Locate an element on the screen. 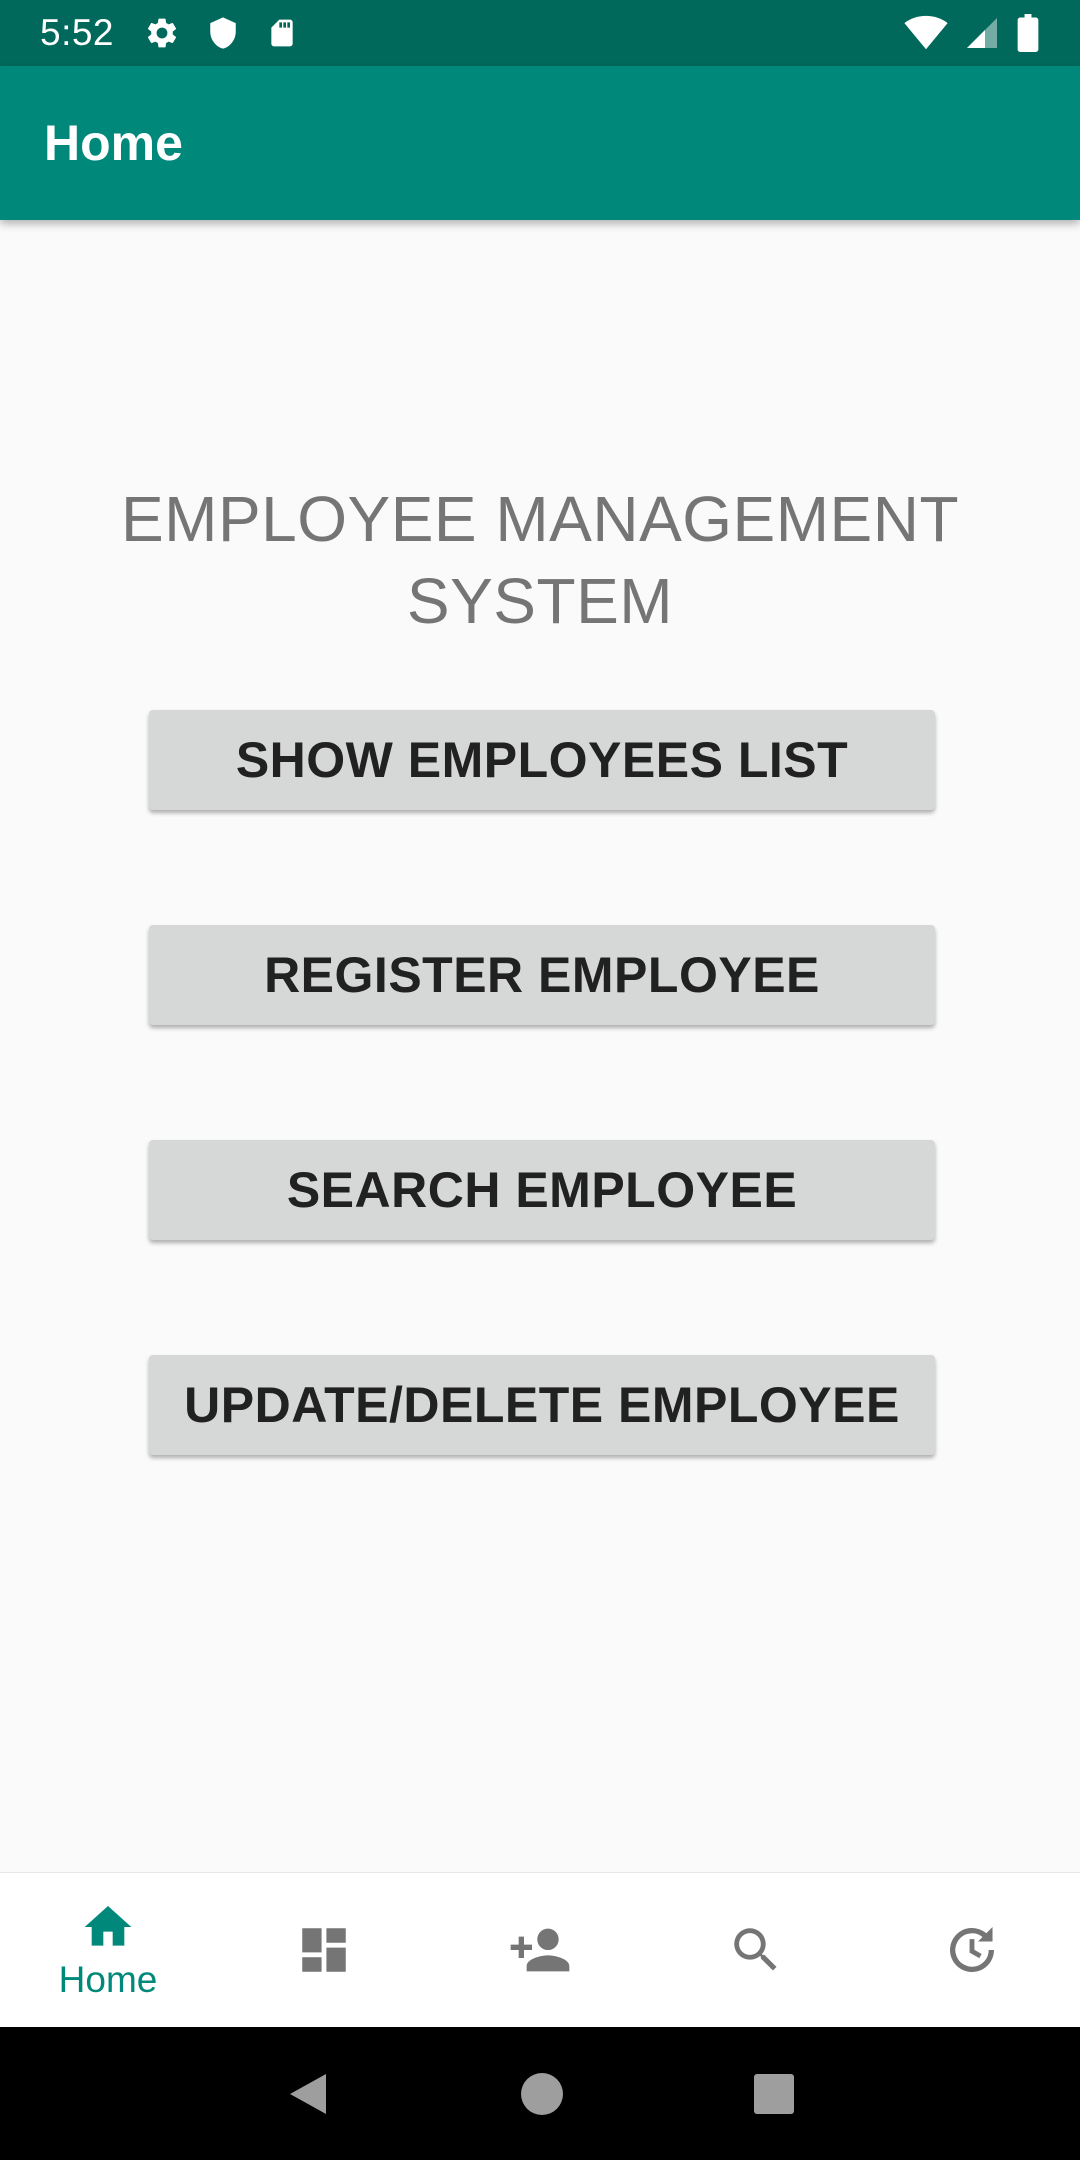 The image size is (1080, 2160). nav-item-register is located at coordinates (540, 1950).